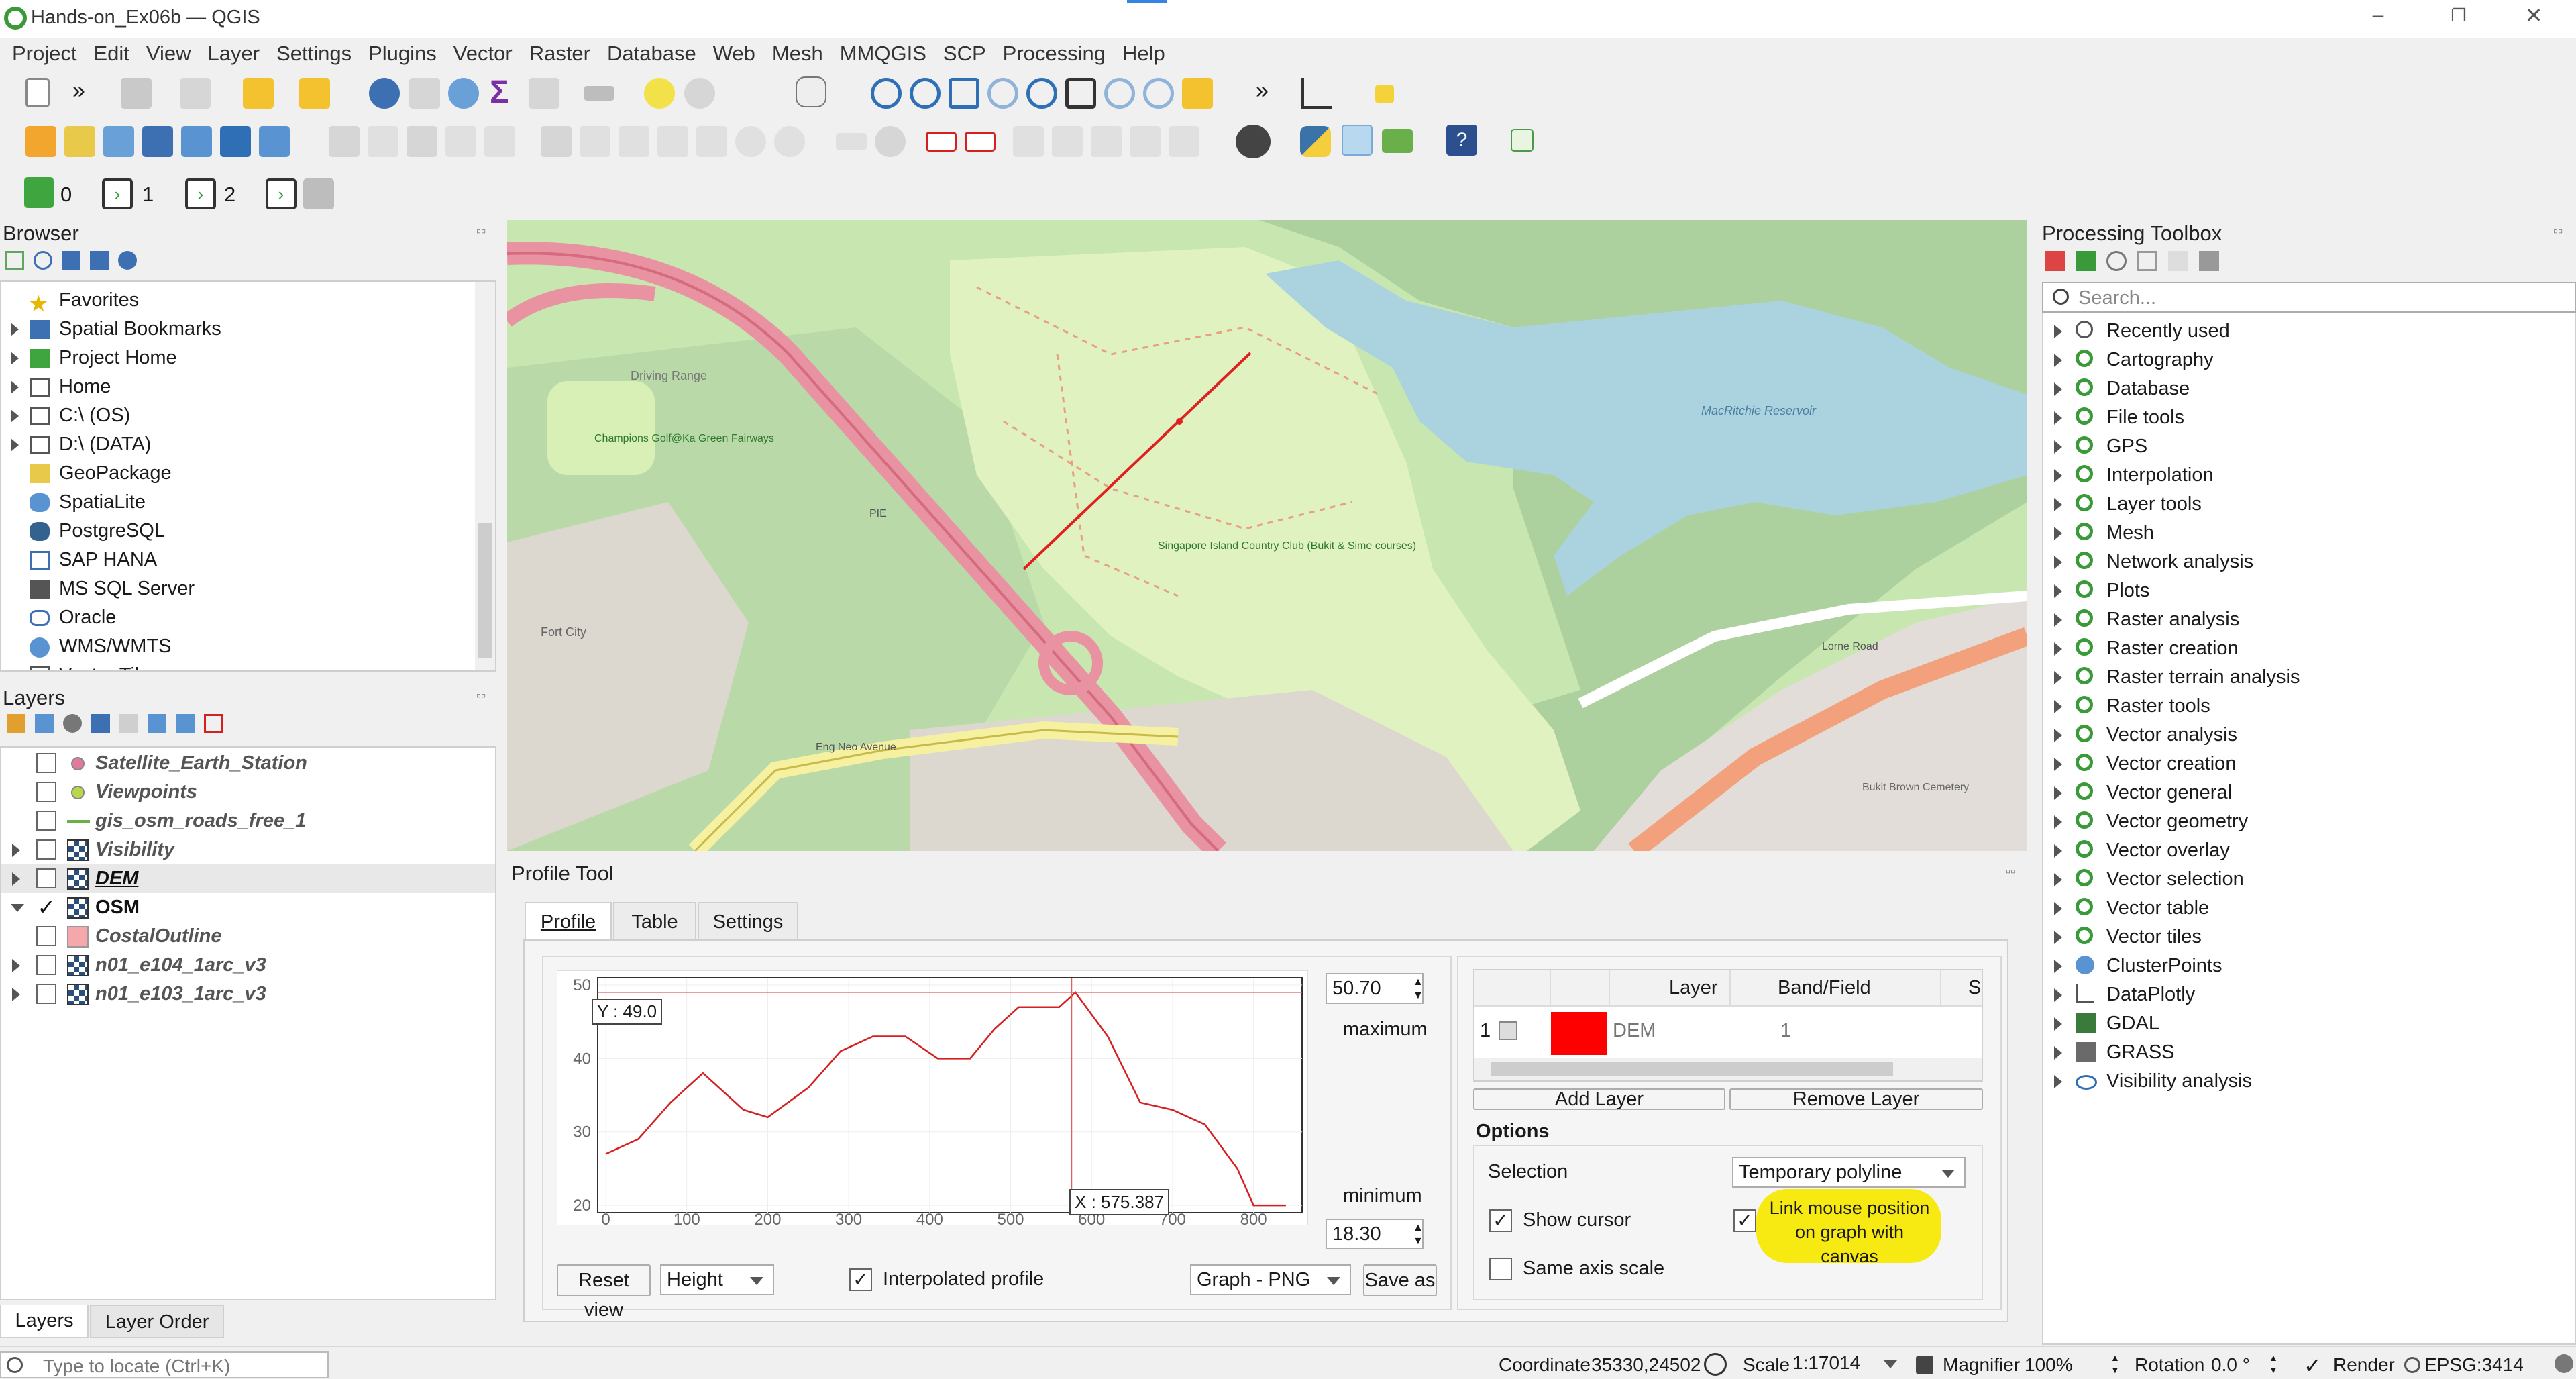  I want to click on selection-combo: Temporary polyline, so click(1849, 1172).